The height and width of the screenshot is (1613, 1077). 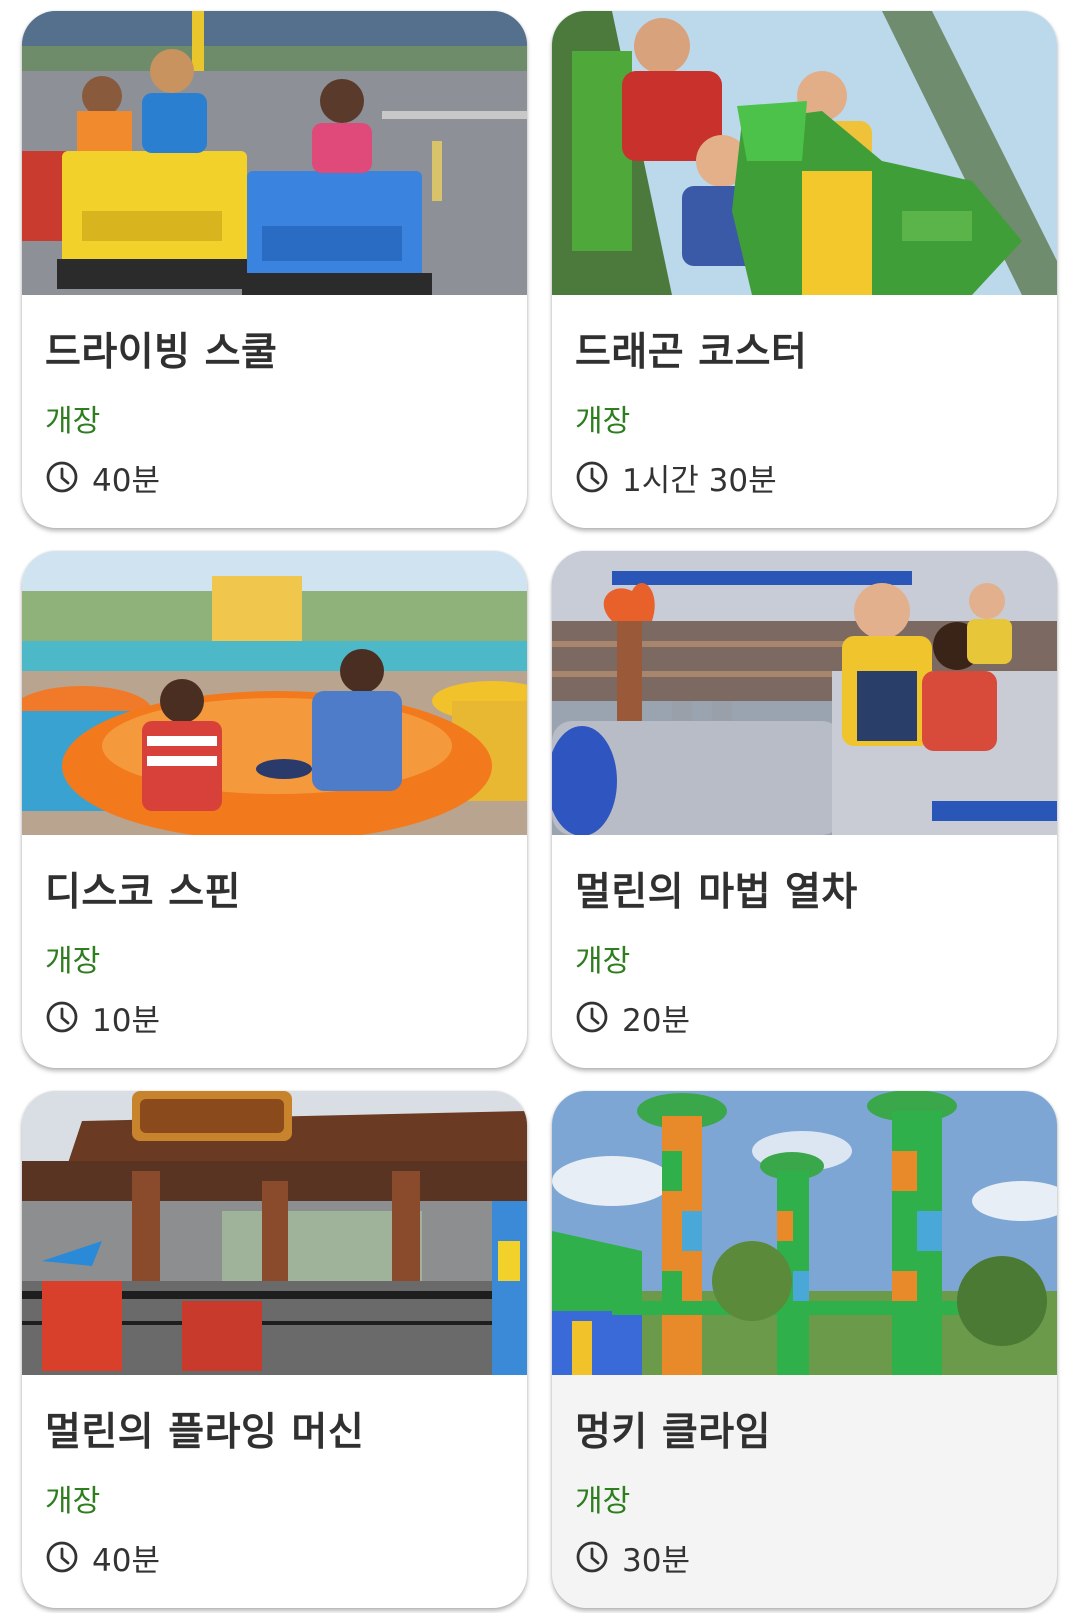 What do you see at coordinates (143, 892) in the screenshot?
I see `attraction-name: 디스코 스핀` at bounding box center [143, 892].